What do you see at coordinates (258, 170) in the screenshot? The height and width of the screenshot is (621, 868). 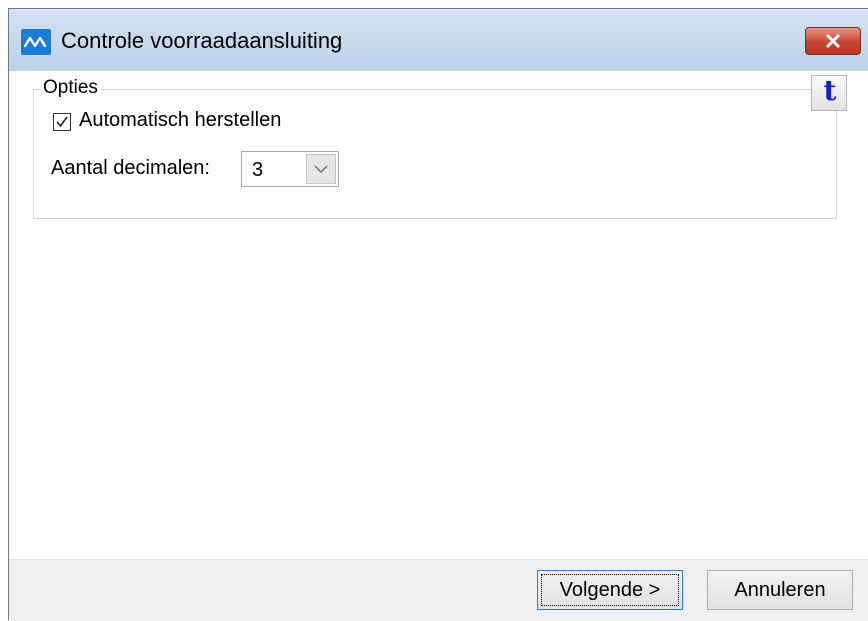 I see `decimals-value: 3` at bounding box center [258, 170].